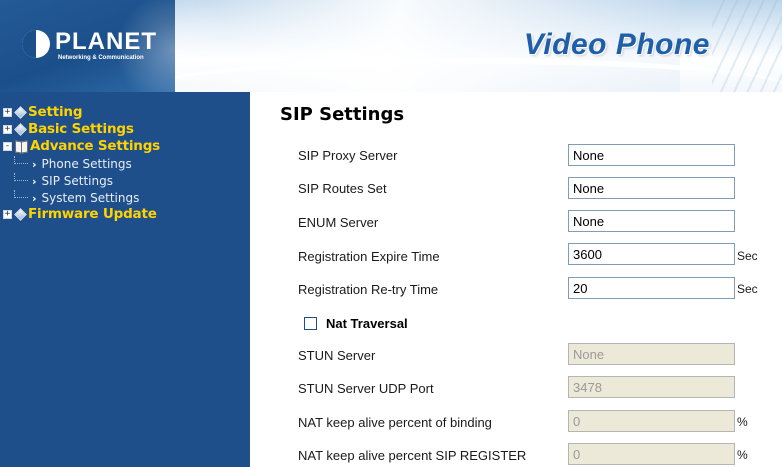 This screenshot has height=467, width=782. Describe the element at coordinates (412, 455) in the screenshot. I see `nat-keep-alive-register-label: NAT keep alive percent SIP REGISTER` at that location.